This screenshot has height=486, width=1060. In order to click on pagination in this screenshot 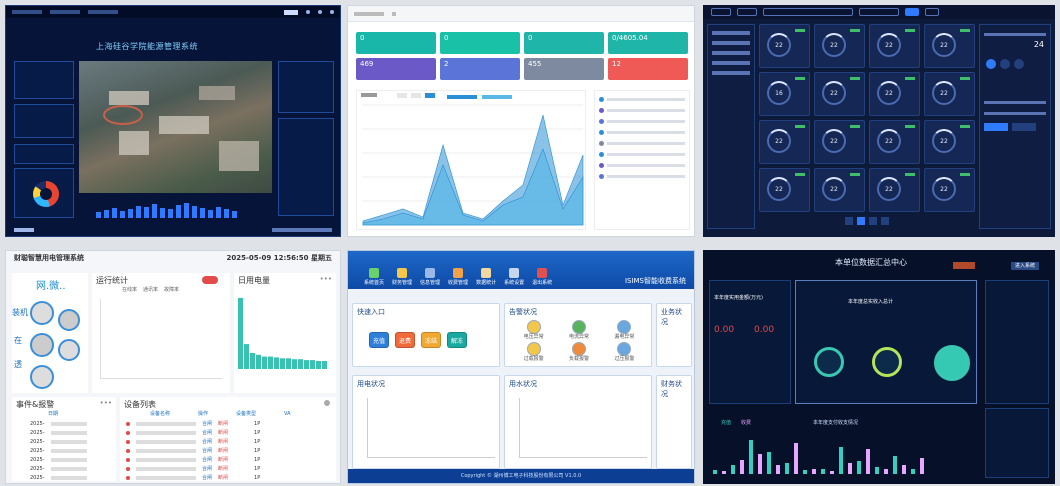, I will do `click(867, 222)`.